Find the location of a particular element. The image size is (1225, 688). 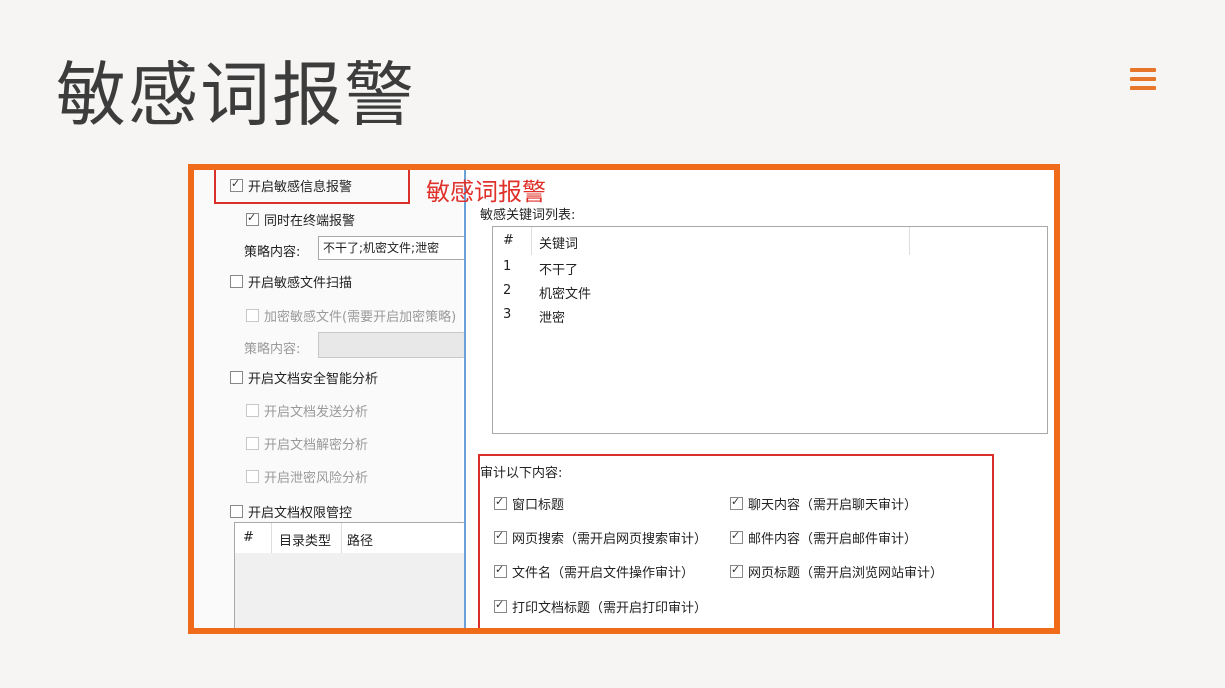

audit-print-title-checkbox: 打印文档标题（需开启打印审计） is located at coordinates (600, 606).